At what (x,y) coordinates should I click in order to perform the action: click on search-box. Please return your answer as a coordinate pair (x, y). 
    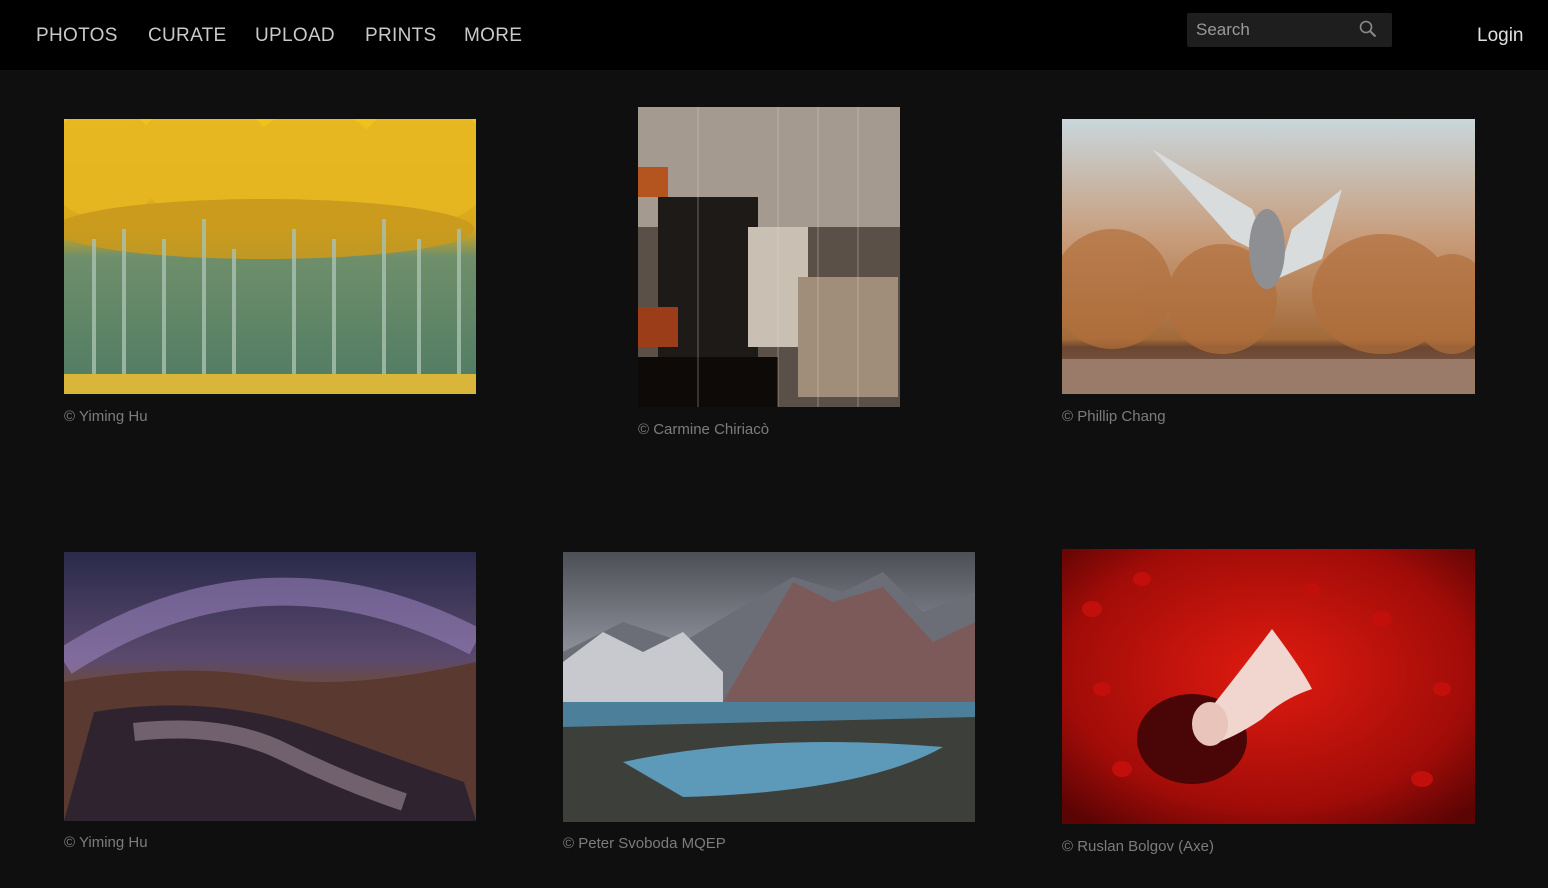
    Looking at the image, I should click on (1289, 30).